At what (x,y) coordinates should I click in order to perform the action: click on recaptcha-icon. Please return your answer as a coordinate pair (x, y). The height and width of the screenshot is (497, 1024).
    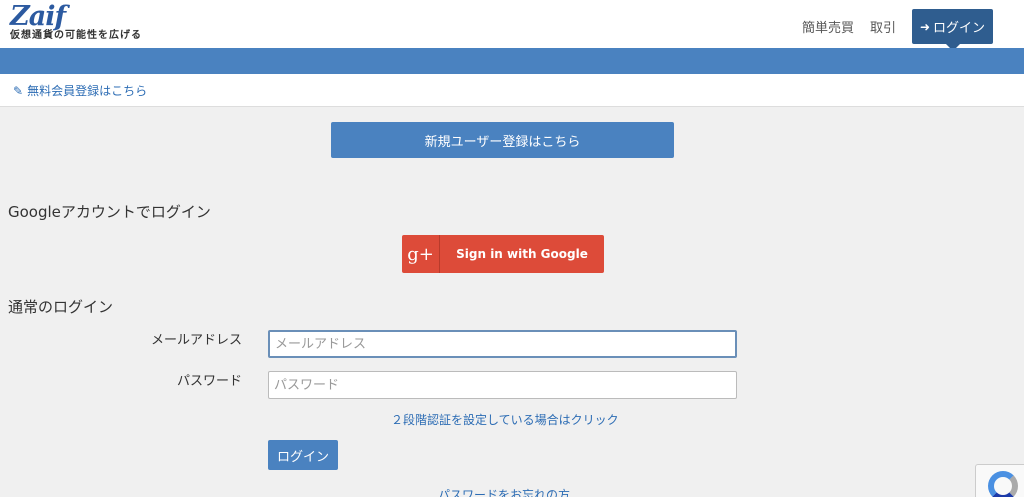
    Looking at the image, I should click on (1003, 484).